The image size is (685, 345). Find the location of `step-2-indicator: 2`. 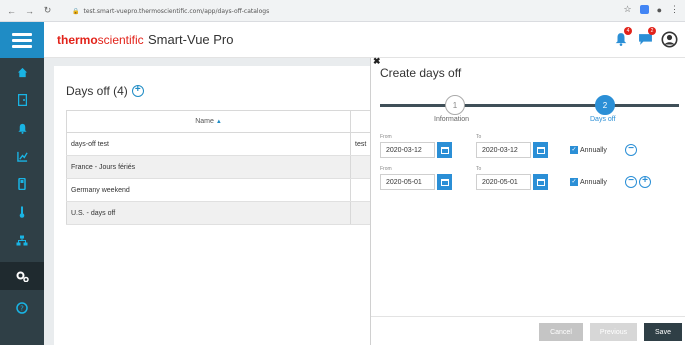

step-2-indicator: 2 is located at coordinates (605, 105).